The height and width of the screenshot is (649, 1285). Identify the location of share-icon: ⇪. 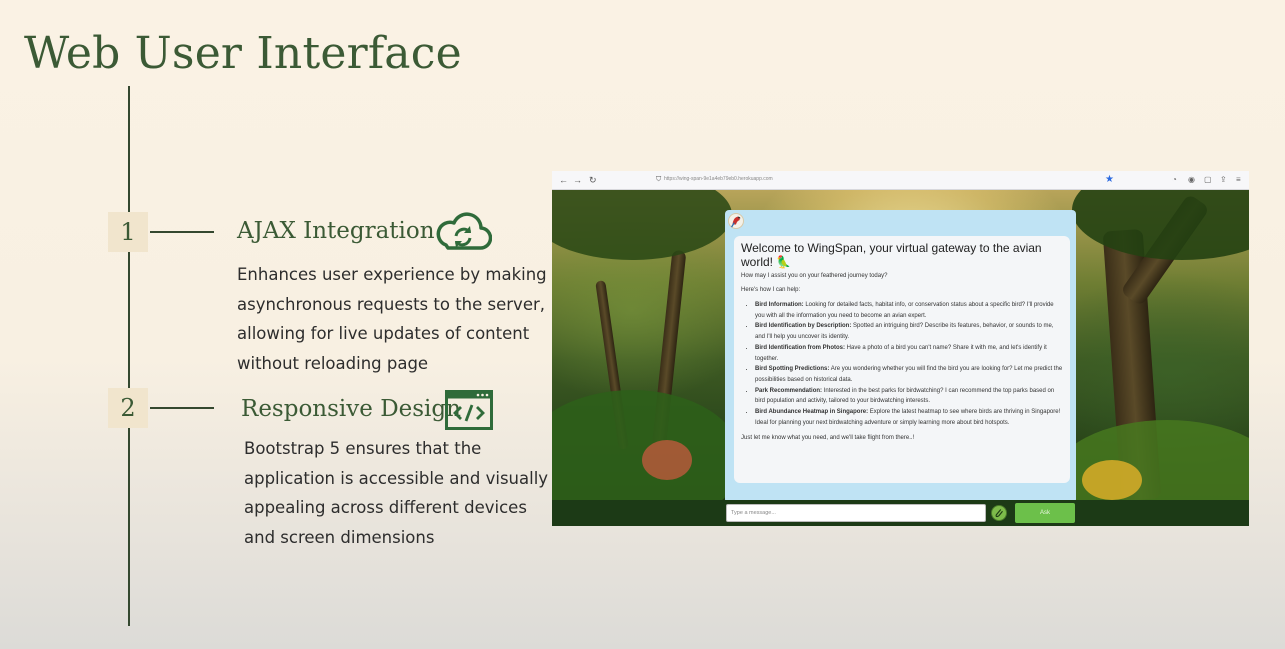
(1223, 180).